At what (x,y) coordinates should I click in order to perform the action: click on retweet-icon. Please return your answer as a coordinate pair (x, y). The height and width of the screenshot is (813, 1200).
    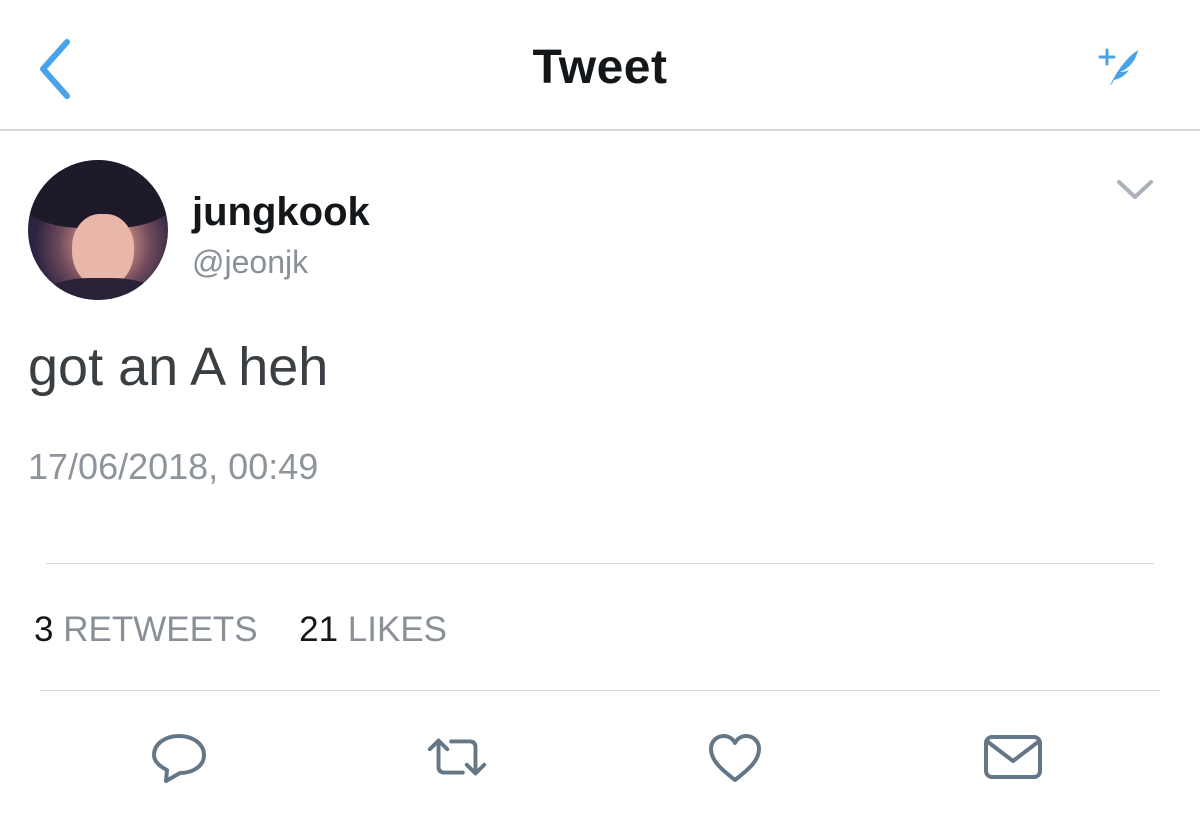
    Looking at the image, I should click on (457, 757).